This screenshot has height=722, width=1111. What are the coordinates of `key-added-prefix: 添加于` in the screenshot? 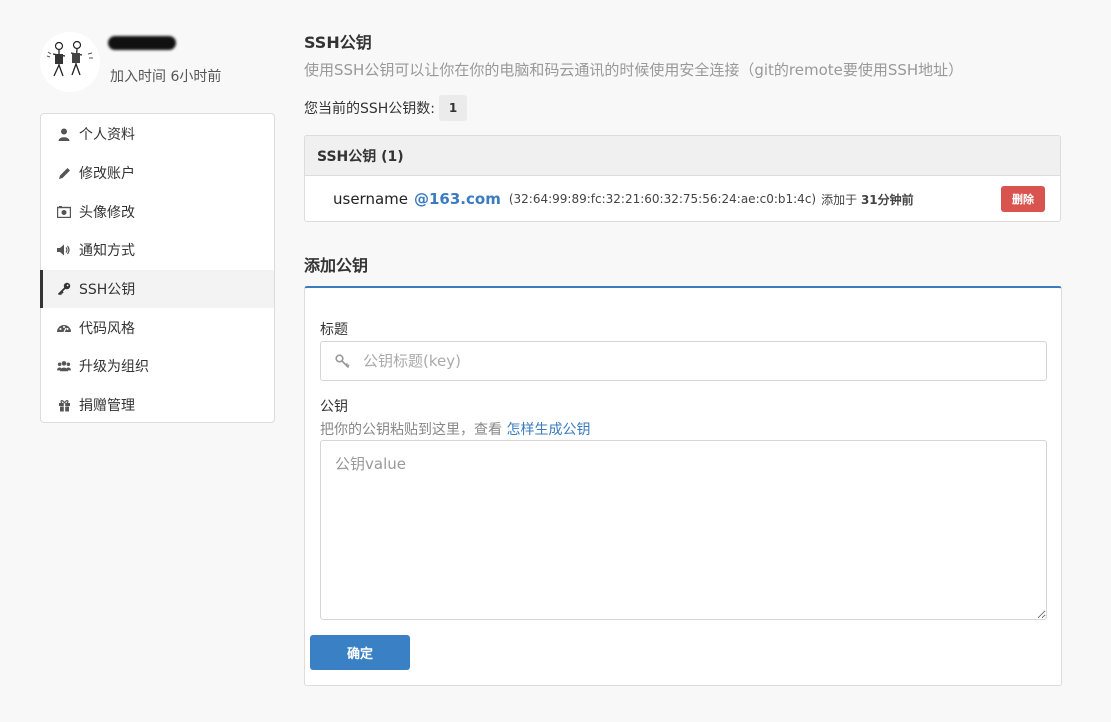 It's located at (839, 199).